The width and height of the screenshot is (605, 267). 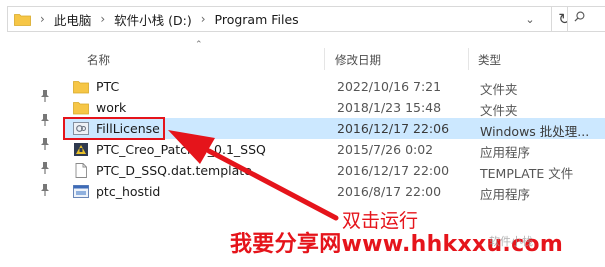 What do you see at coordinates (98, 60) in the screenshot?
I see `column-header-name: 名称` at bounding box center [98, 60].